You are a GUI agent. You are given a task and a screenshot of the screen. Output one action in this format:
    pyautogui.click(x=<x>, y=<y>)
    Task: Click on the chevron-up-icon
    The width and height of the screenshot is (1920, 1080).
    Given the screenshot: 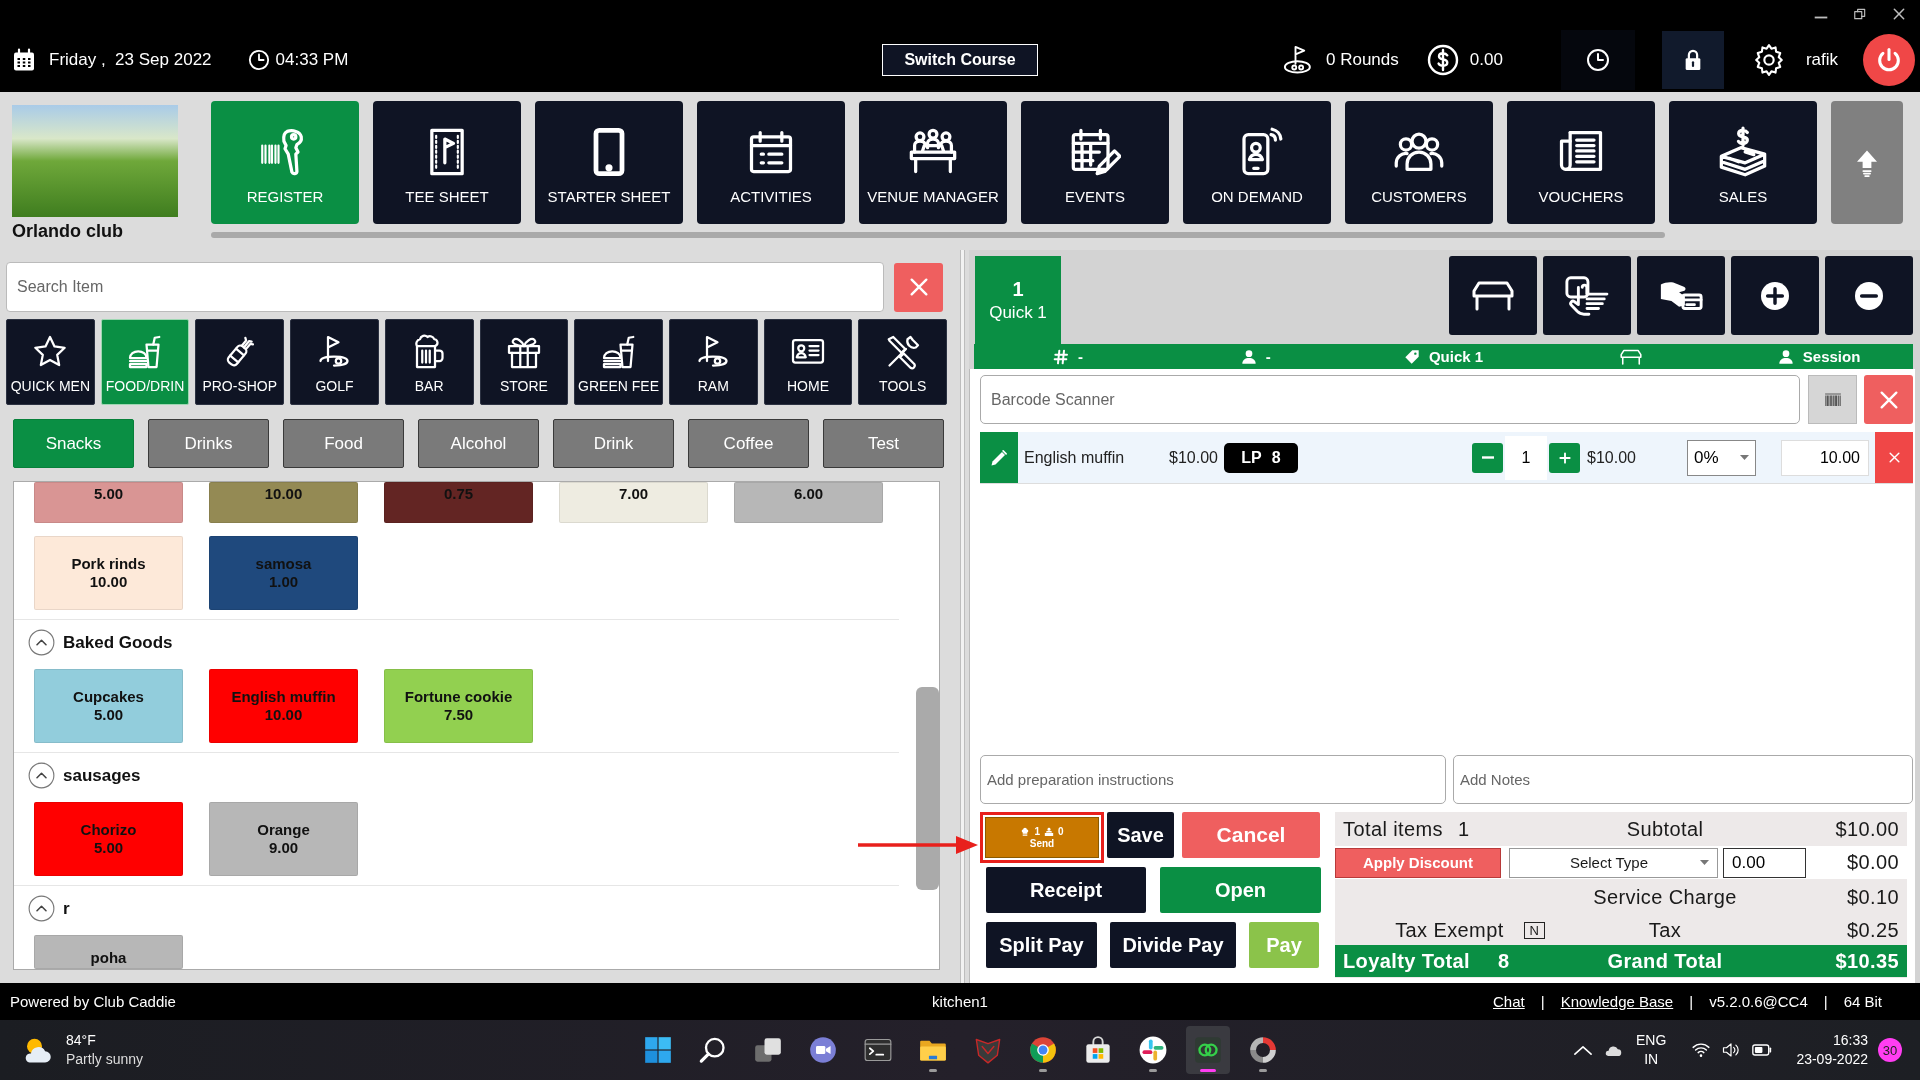 What is the action you would take?
    pyautogui.click(x=1583, y=1050)
    